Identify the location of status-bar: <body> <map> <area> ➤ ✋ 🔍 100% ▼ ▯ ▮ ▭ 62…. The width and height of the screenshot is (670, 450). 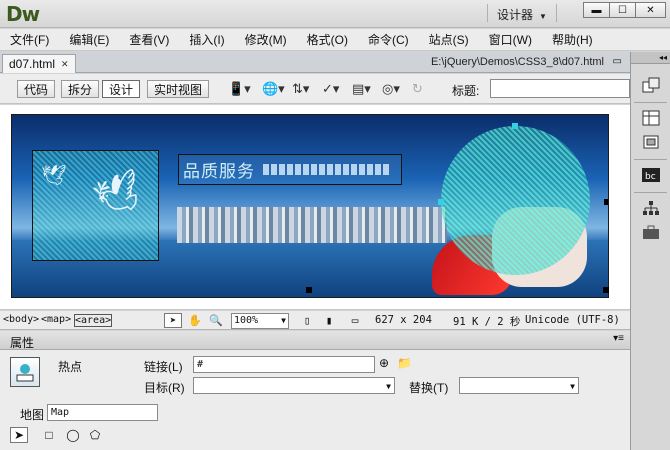
(315, 320).